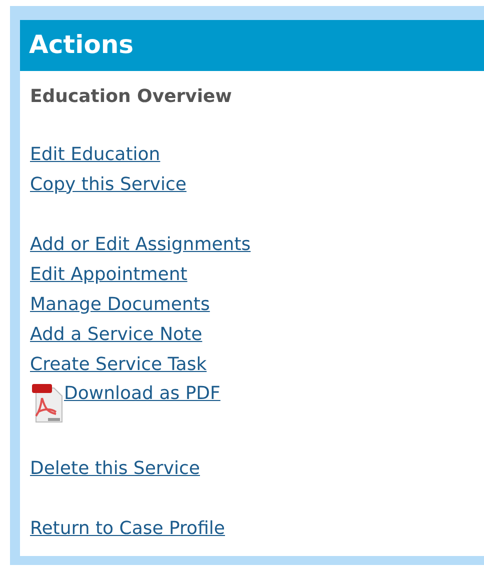 The image size is (484, 575). I want to click on action-link: Manage Documents, so click(120, 305).